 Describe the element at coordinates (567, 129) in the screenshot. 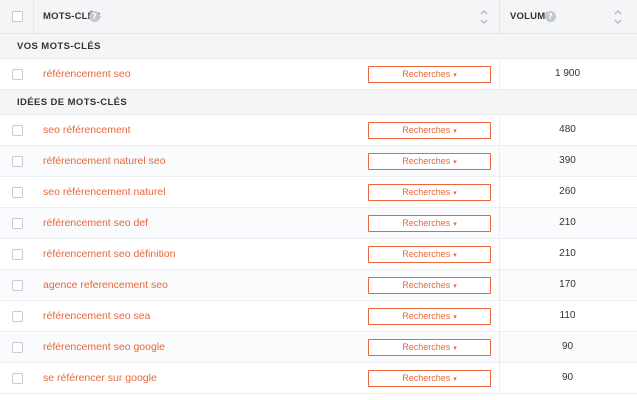

I see `volume-value: 480` at that location.